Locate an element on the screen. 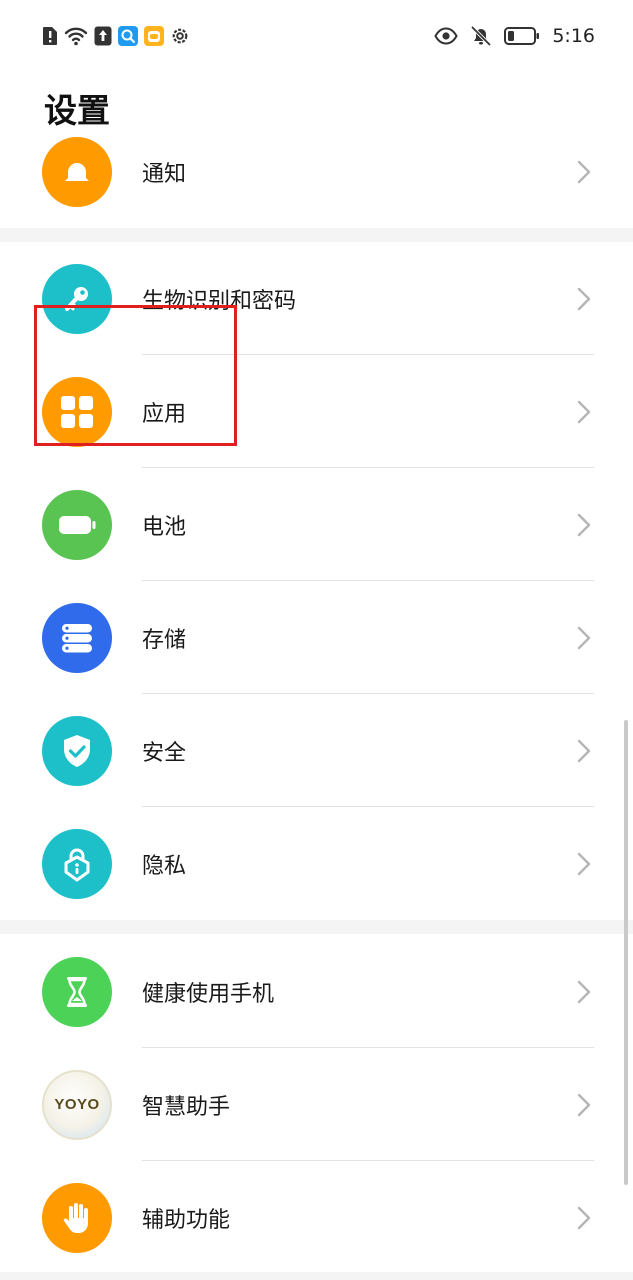 This screenshot has width=633, height=1280. settings-item-label: 安全 is located at coordinates (164, 753).